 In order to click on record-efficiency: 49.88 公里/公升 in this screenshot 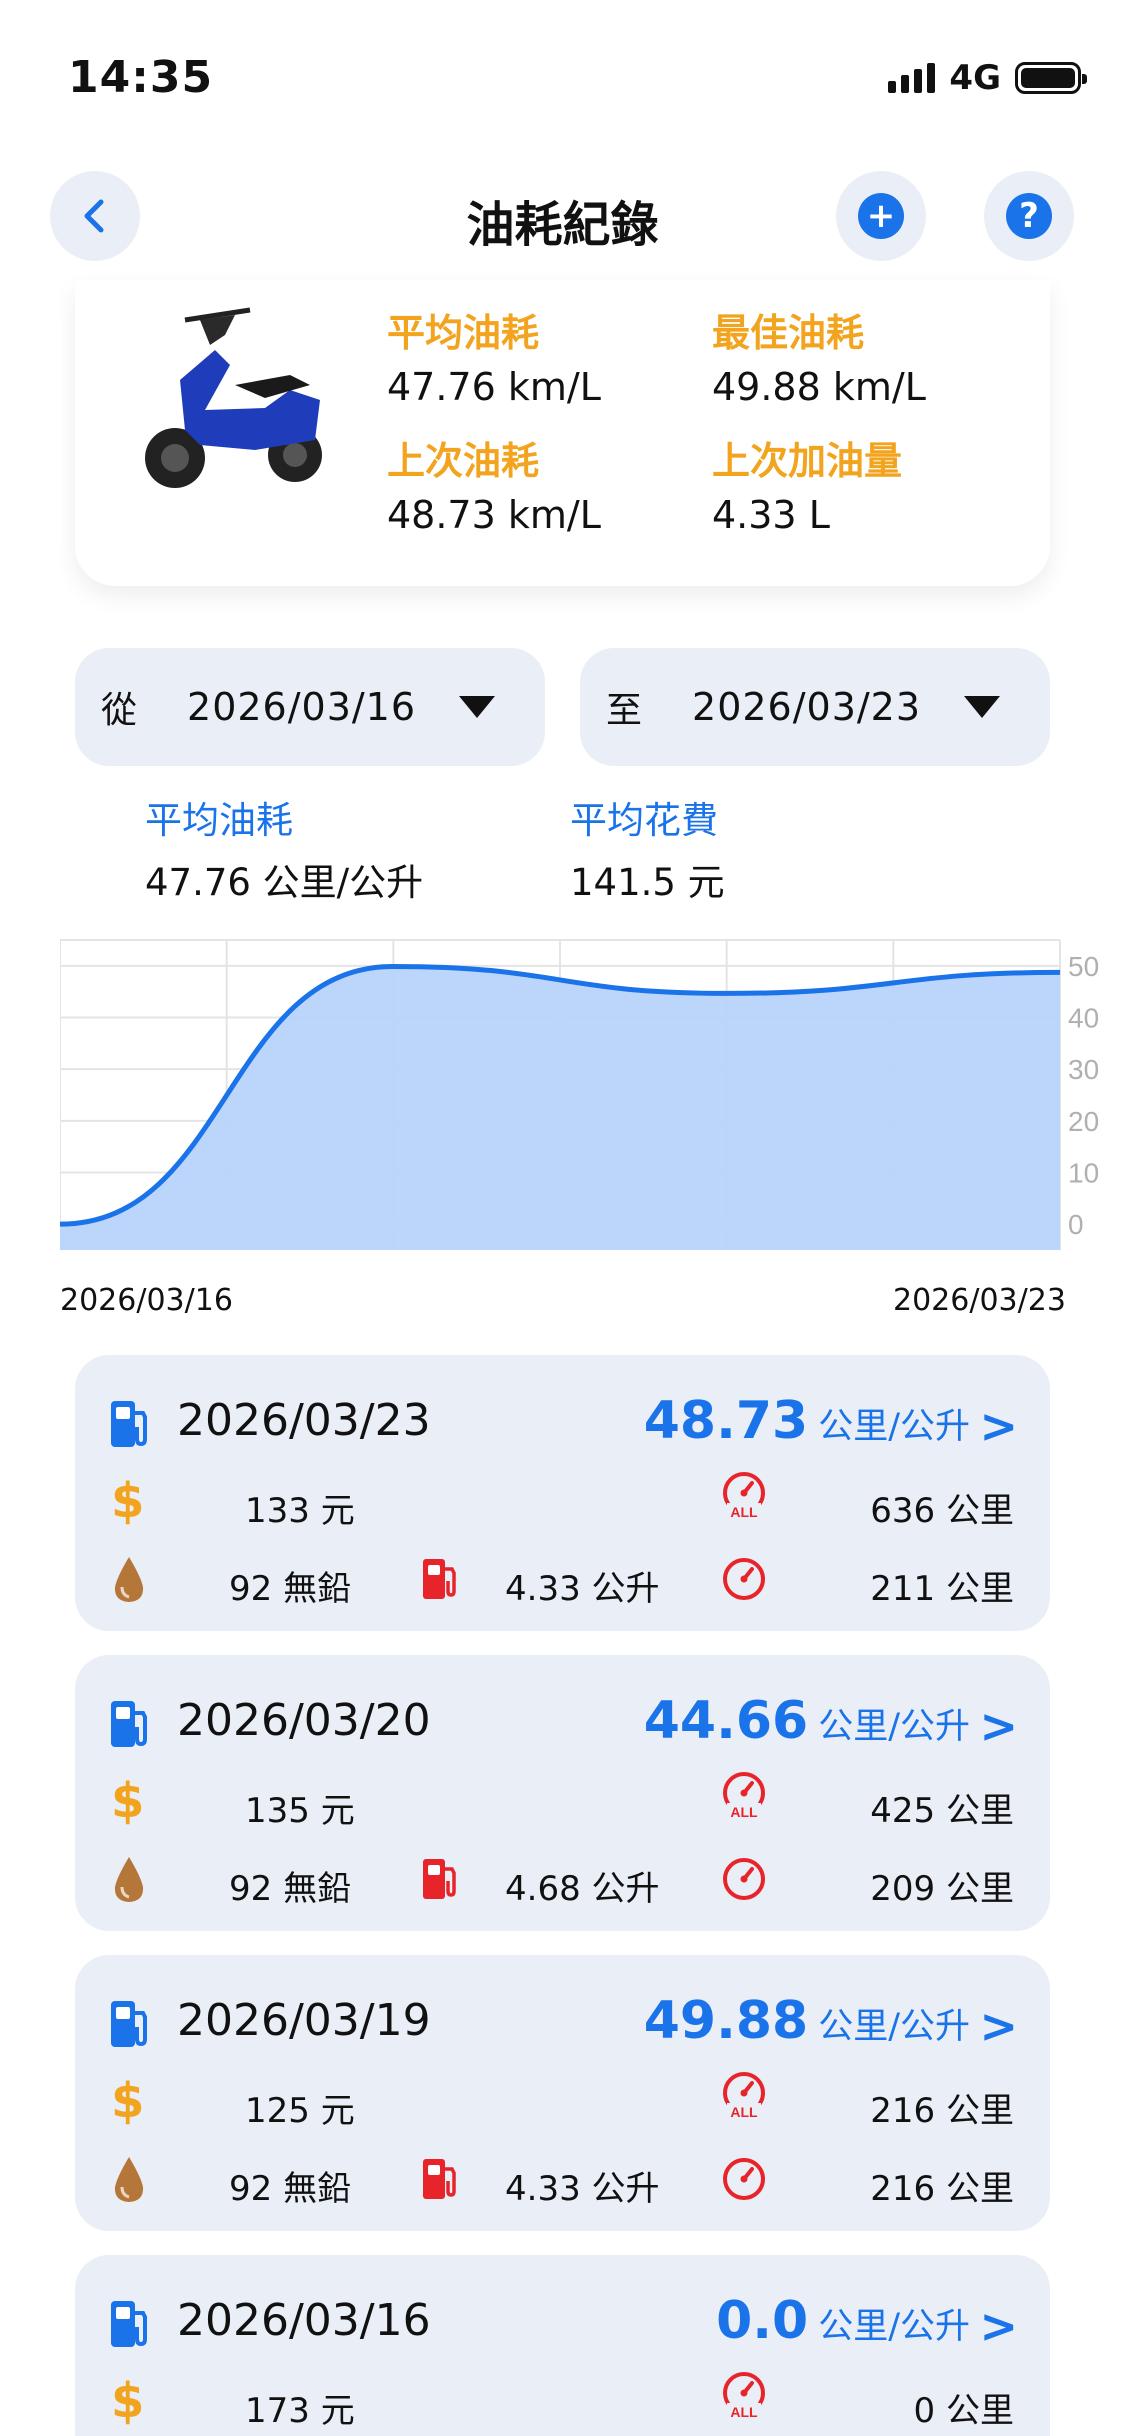, I will do `click(807, 2021)`.